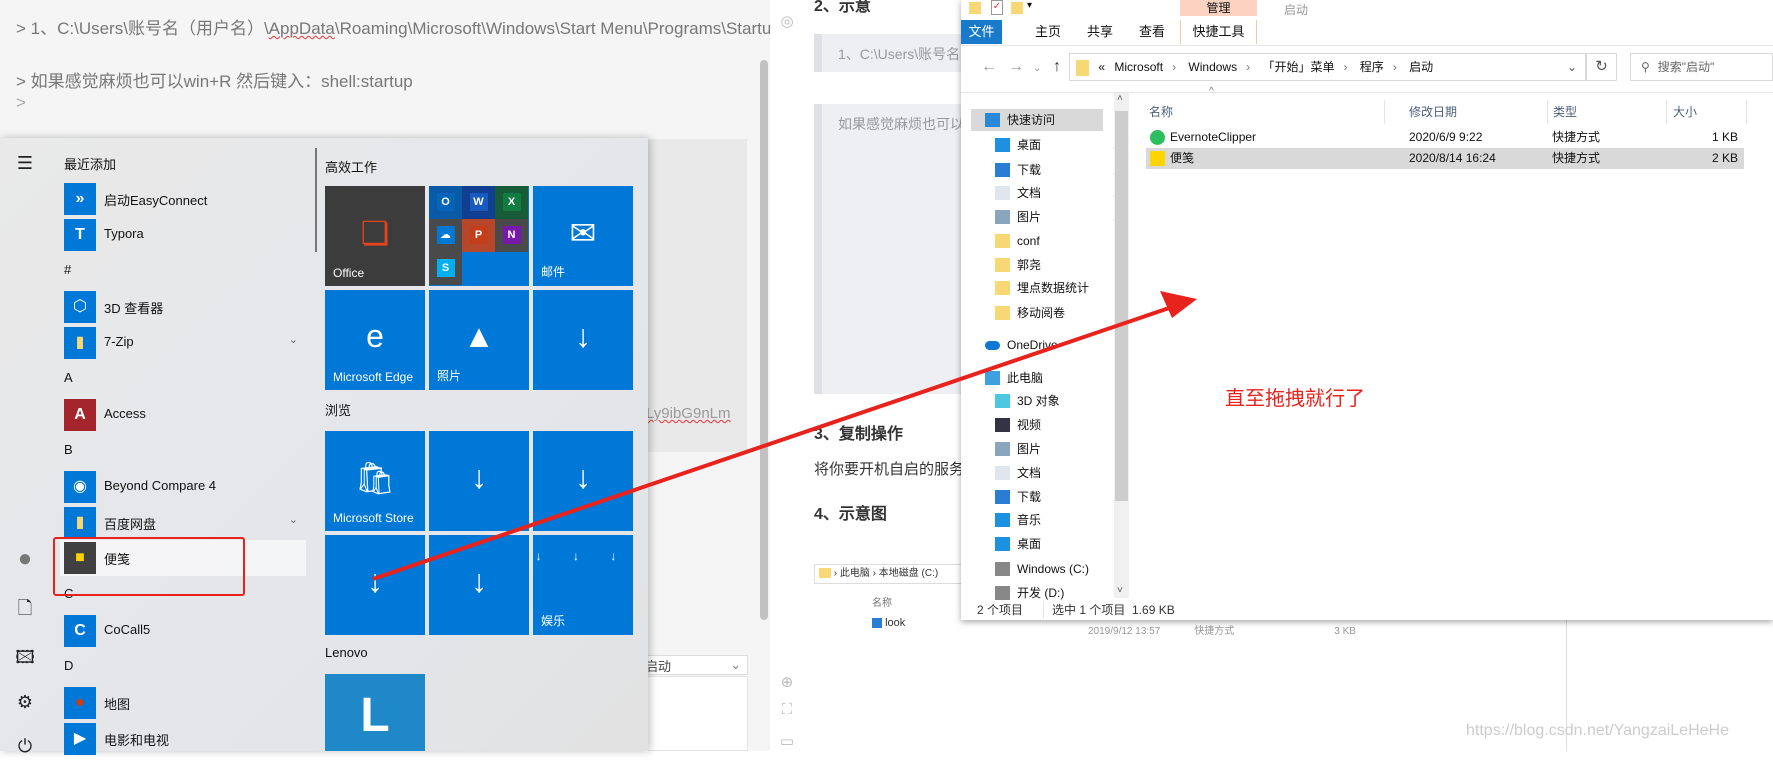  I want to click on forward-arrow-icon: →, so click(1016, 67).